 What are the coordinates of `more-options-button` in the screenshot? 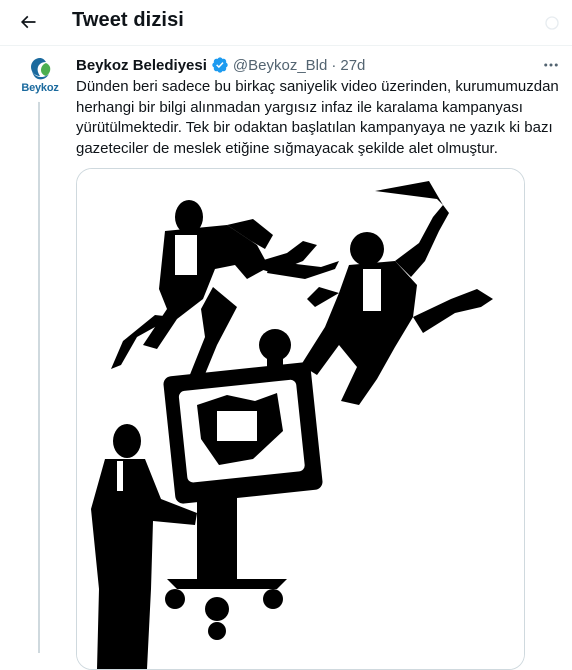 It's located at (551, 65).